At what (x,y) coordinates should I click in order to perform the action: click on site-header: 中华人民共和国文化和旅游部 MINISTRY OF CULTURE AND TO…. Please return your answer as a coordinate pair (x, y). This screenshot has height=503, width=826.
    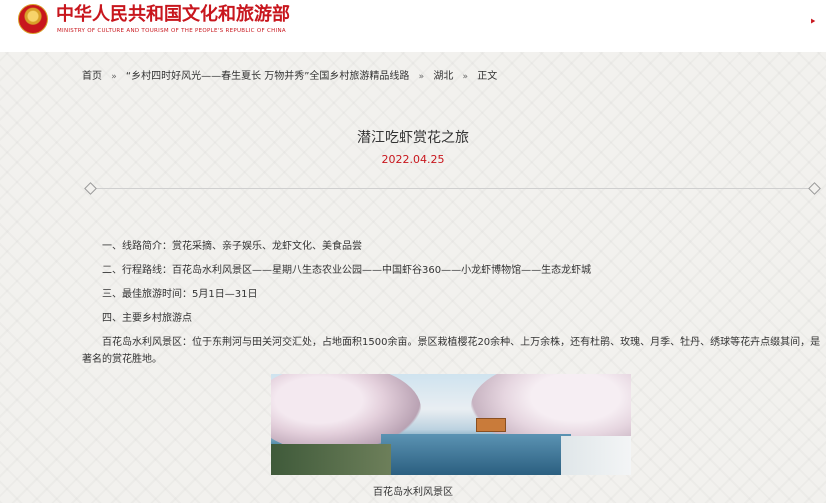
    Looking at the image, I should click on (413, 26).